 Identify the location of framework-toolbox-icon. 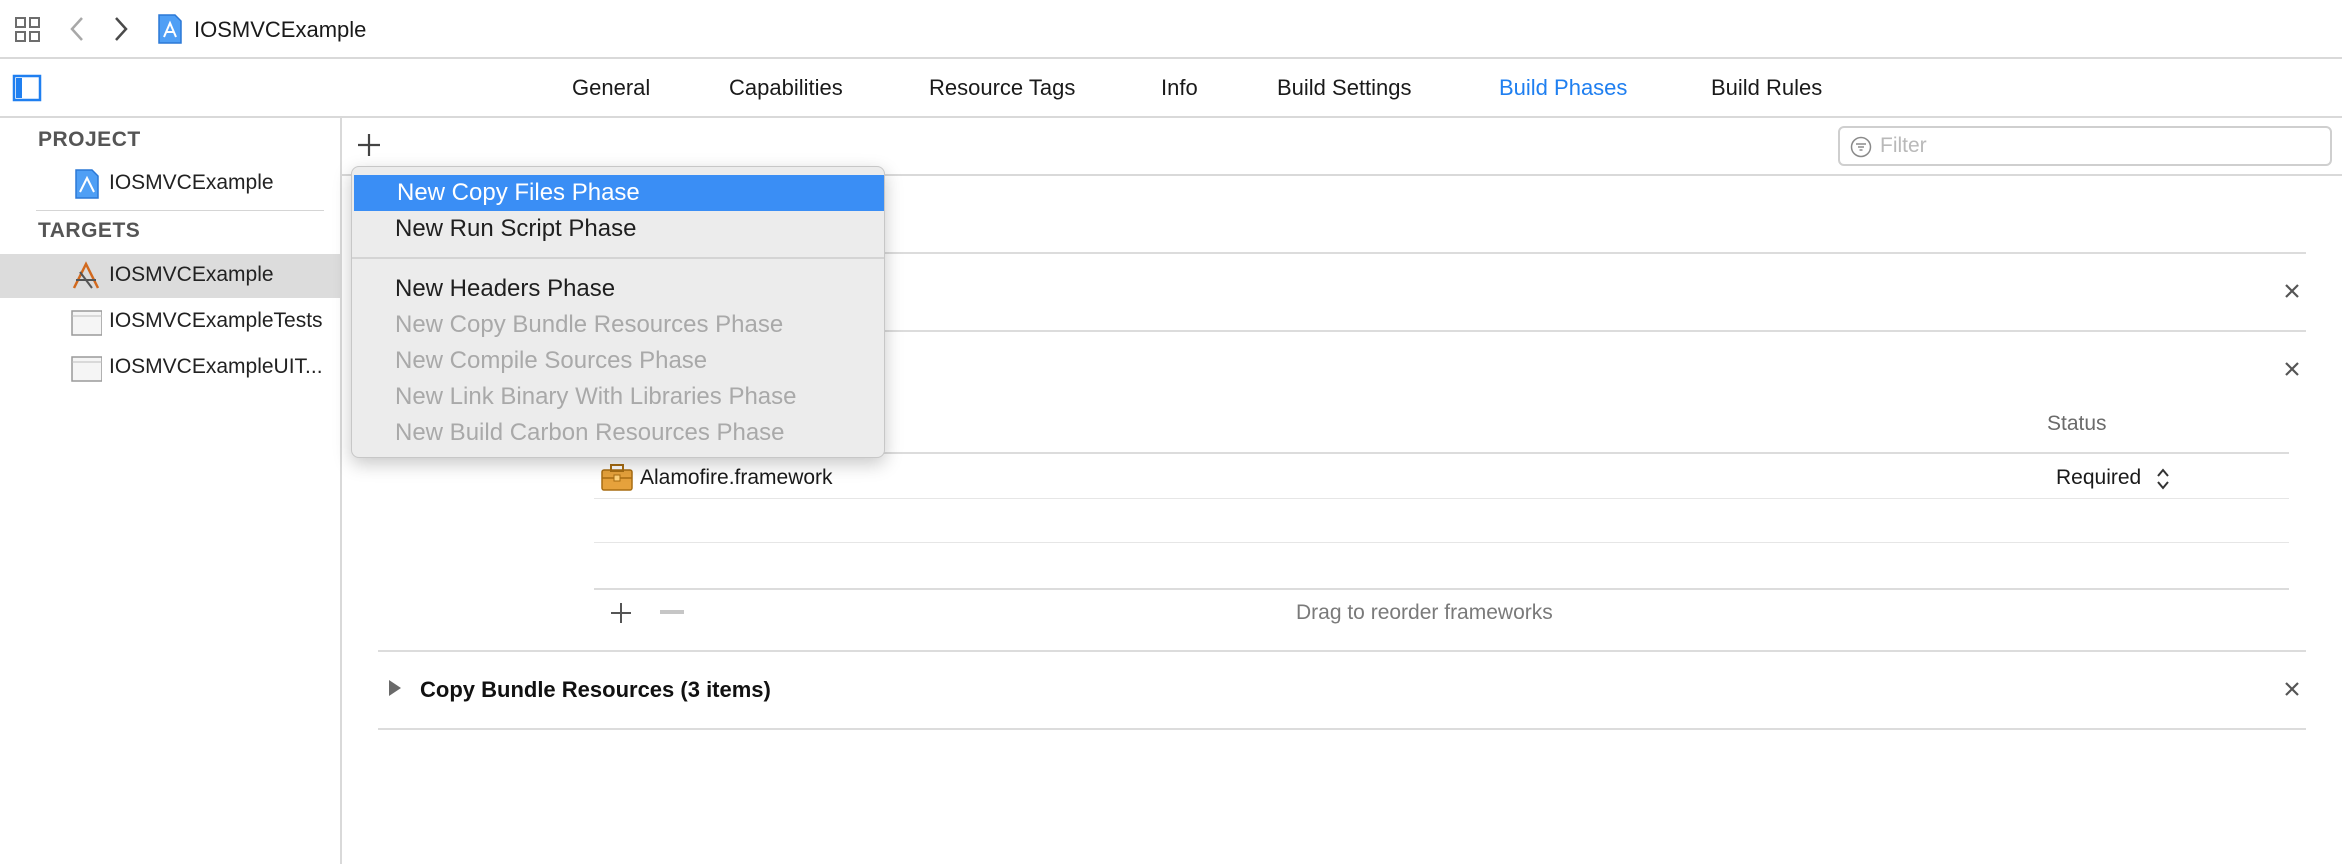
(617, 477).